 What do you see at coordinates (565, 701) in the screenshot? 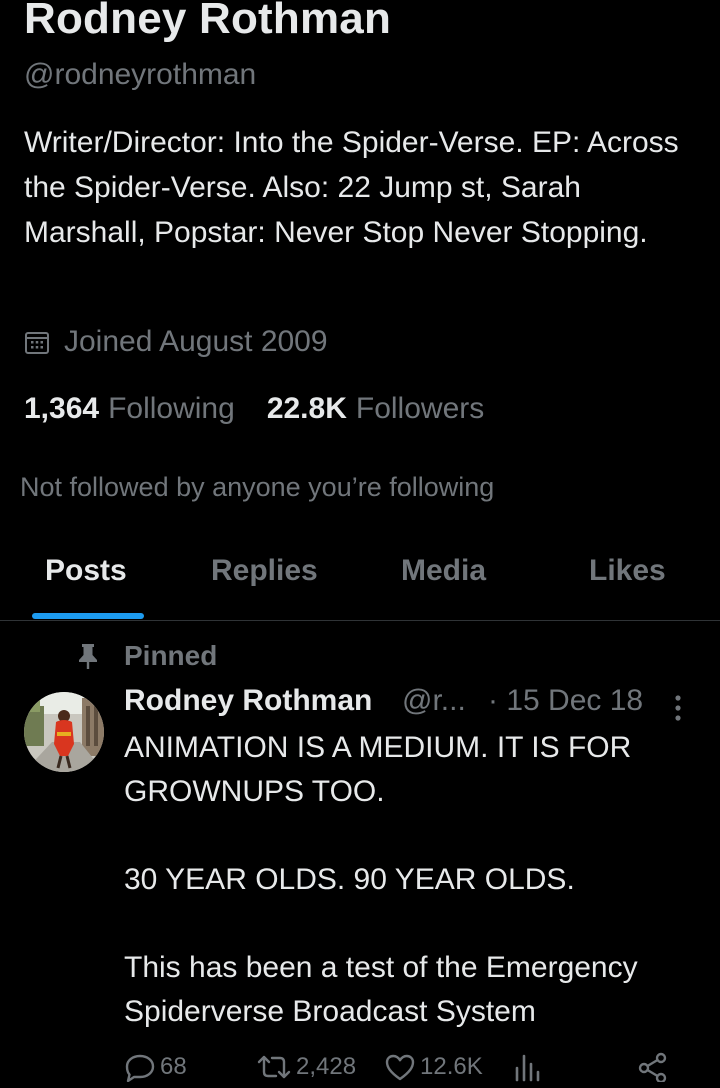
I see `post-date: · 15 Dec 18` at bounding box center [565, 701].